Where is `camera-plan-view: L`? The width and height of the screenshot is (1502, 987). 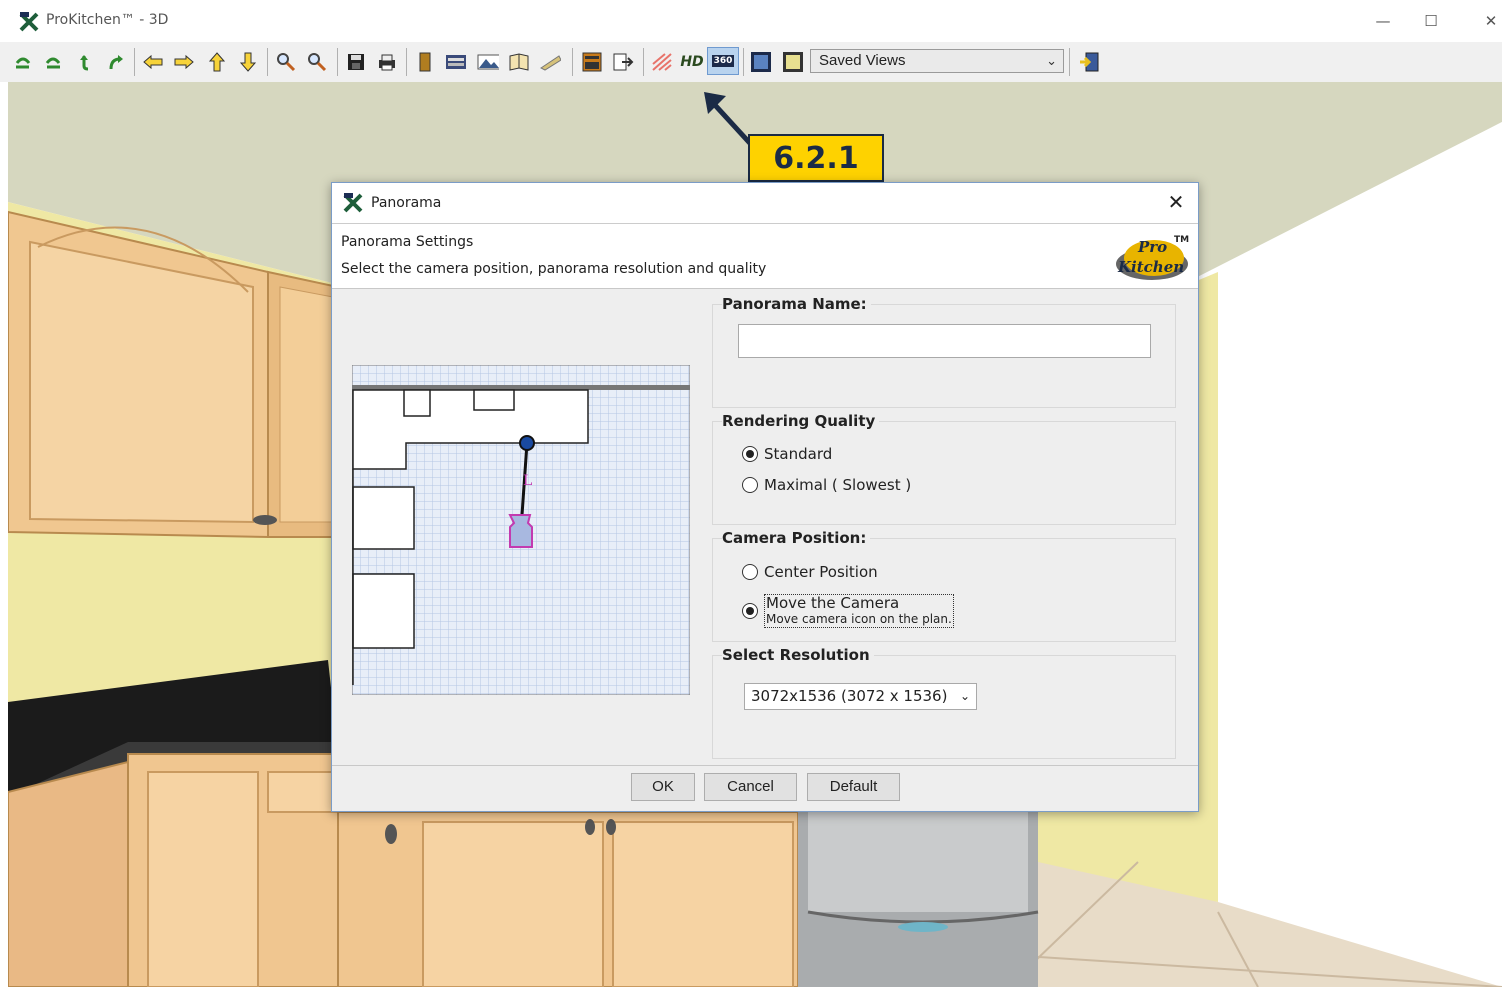
camera-plan-view: L is located at coordinates (521, 530).